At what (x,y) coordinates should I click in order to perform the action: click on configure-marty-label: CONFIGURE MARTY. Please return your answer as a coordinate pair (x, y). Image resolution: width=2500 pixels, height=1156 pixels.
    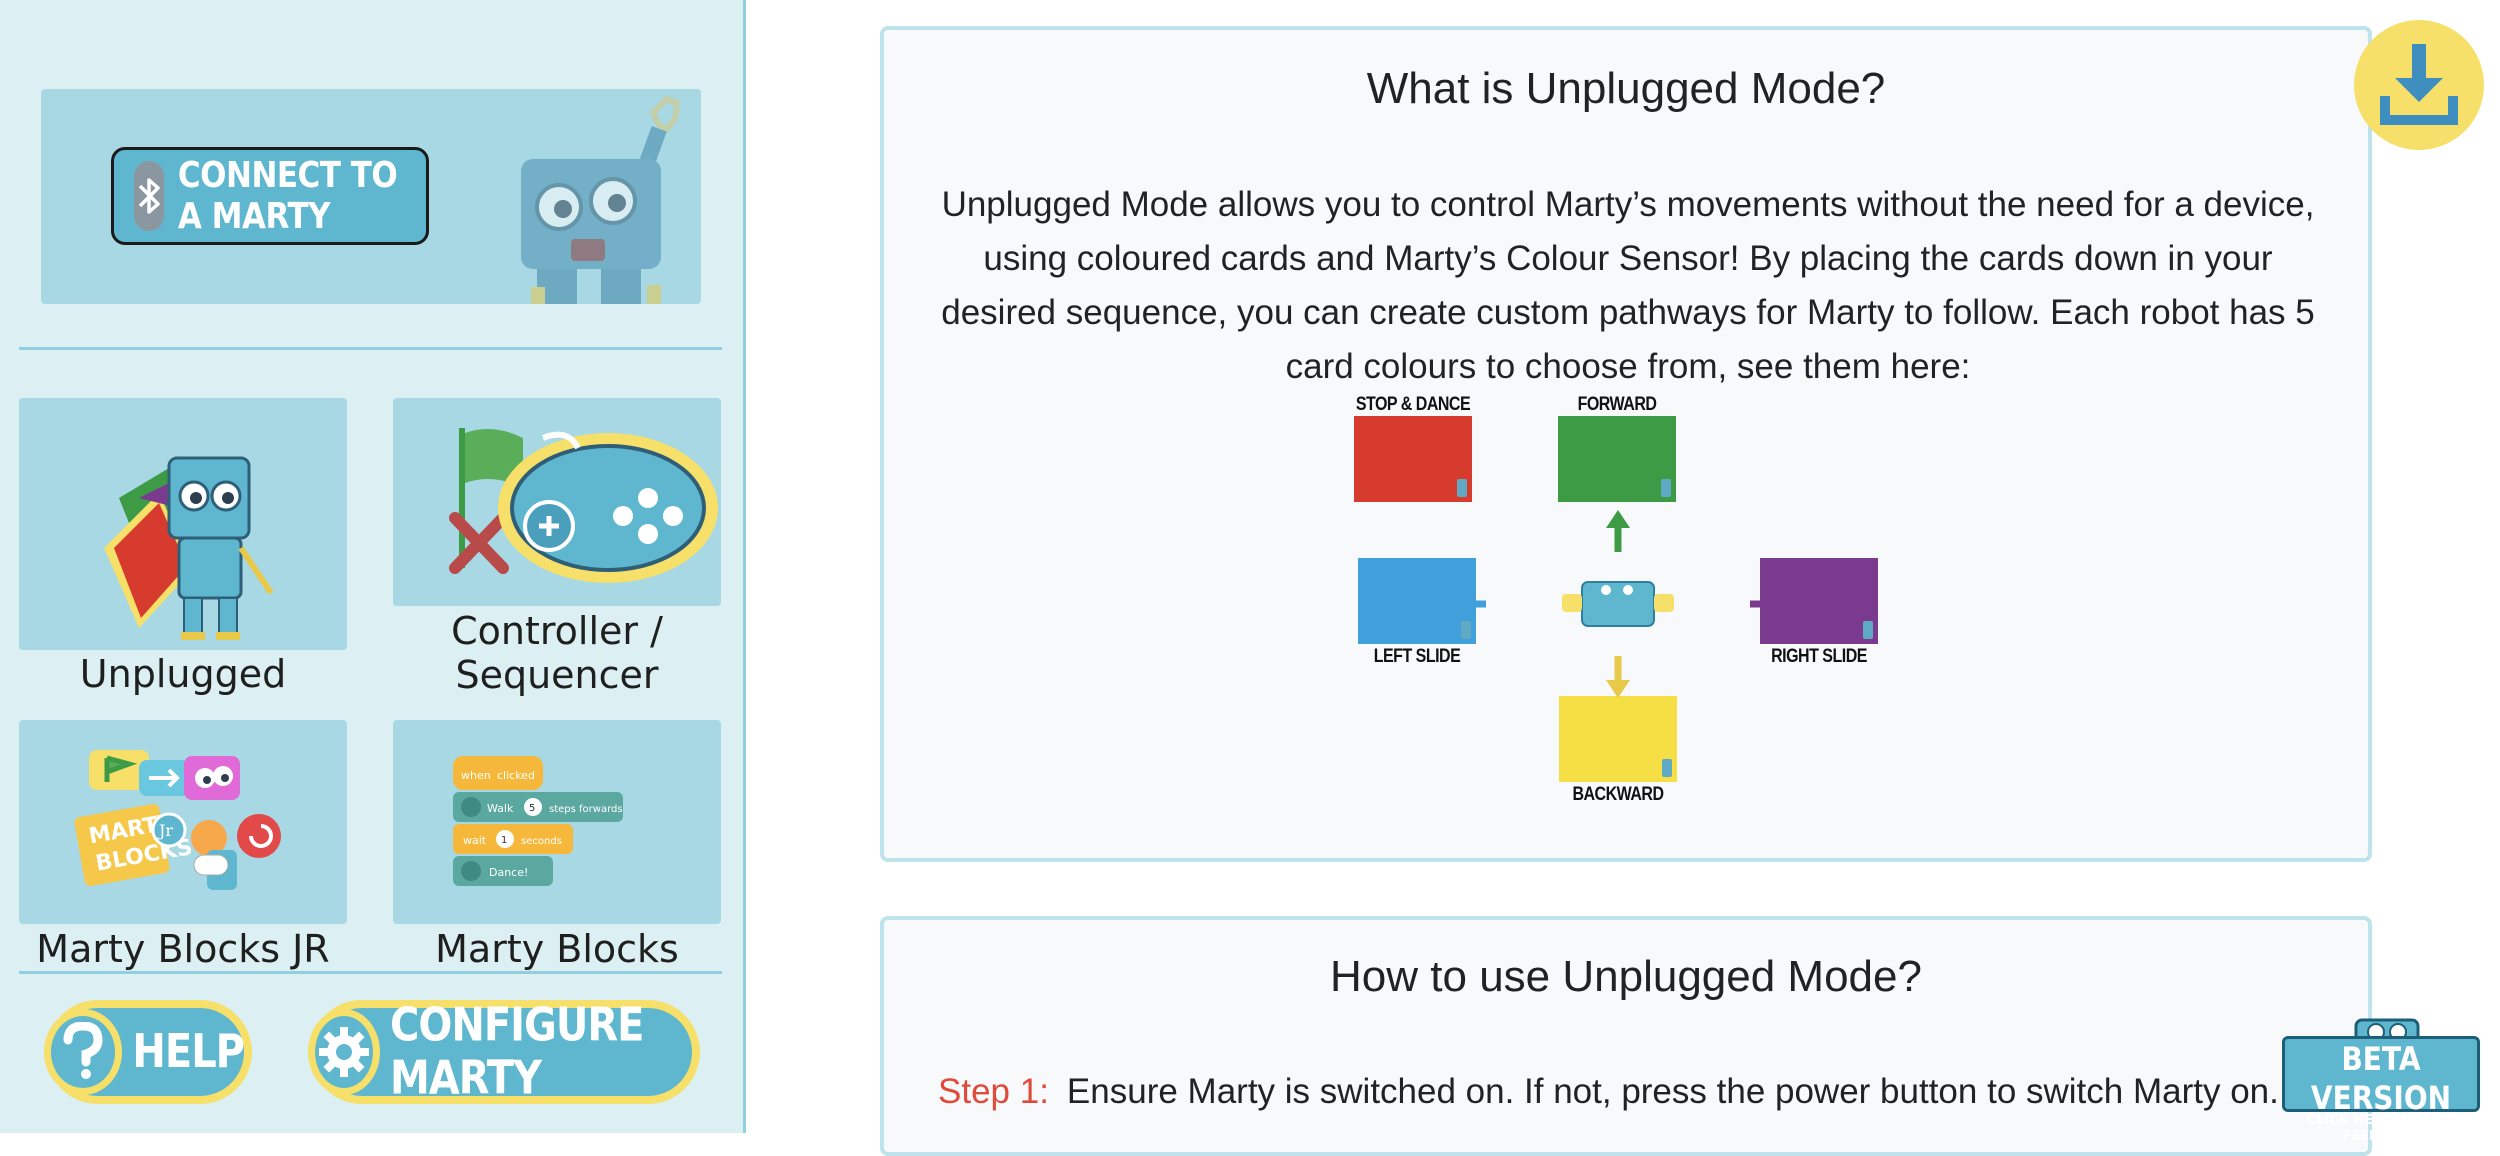
    Looking at the image, I should click on (517, 1052).